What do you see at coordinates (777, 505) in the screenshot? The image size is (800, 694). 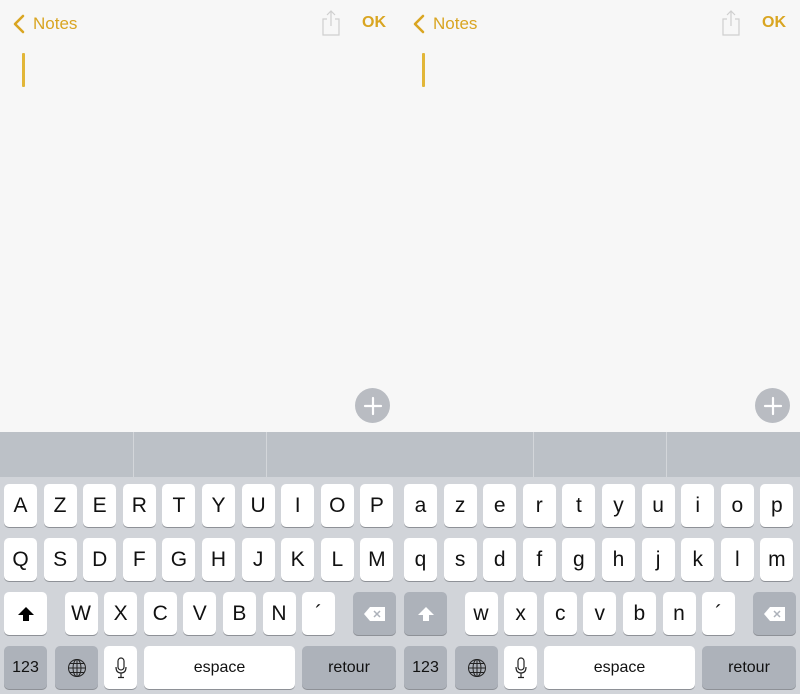 I see `key-p: p` at bounding box center [777, 505].